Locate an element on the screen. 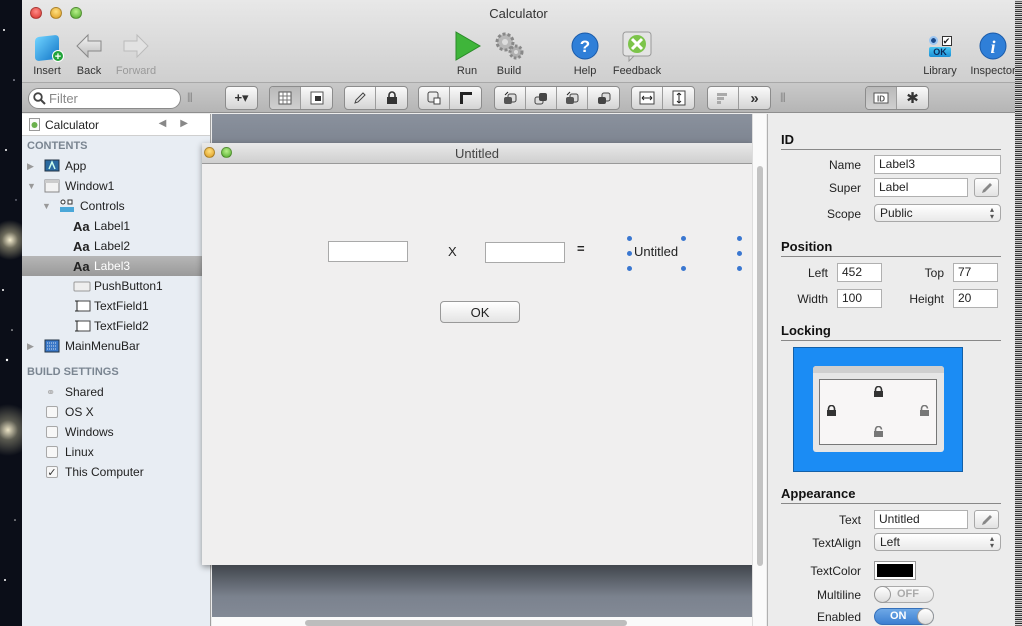  match-height-button is located at coordinates (678, 98).